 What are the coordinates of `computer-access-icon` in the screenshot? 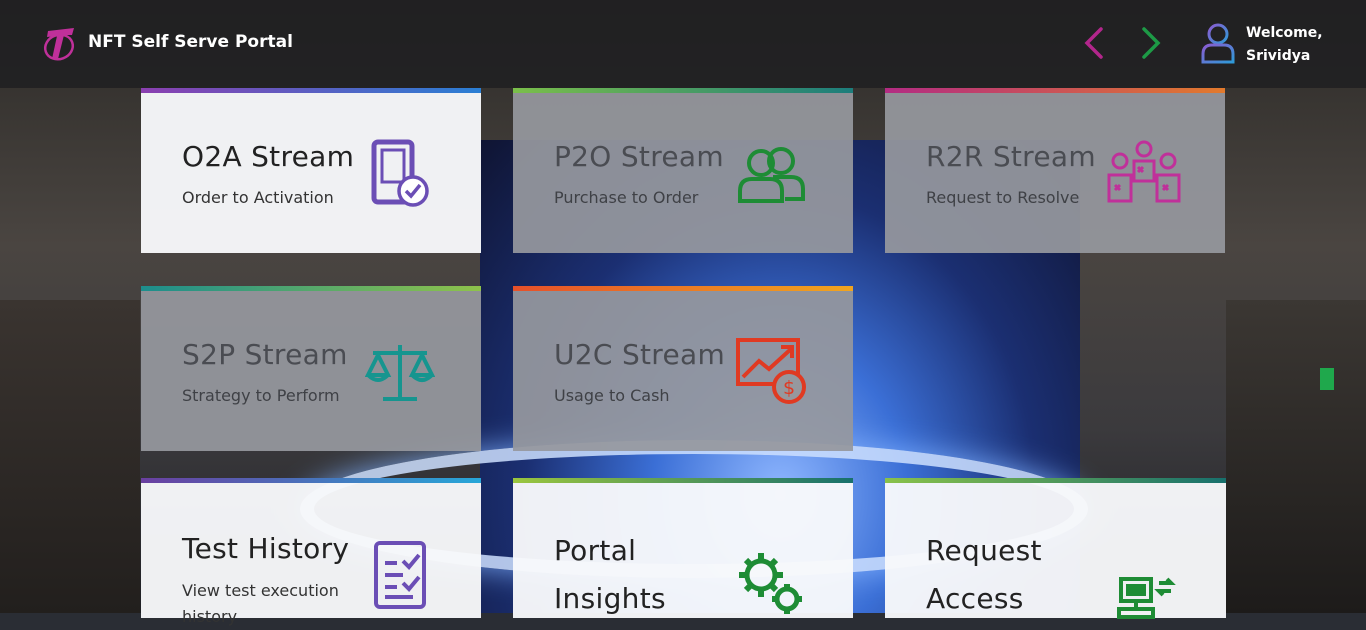 It's located at (1146, 598).